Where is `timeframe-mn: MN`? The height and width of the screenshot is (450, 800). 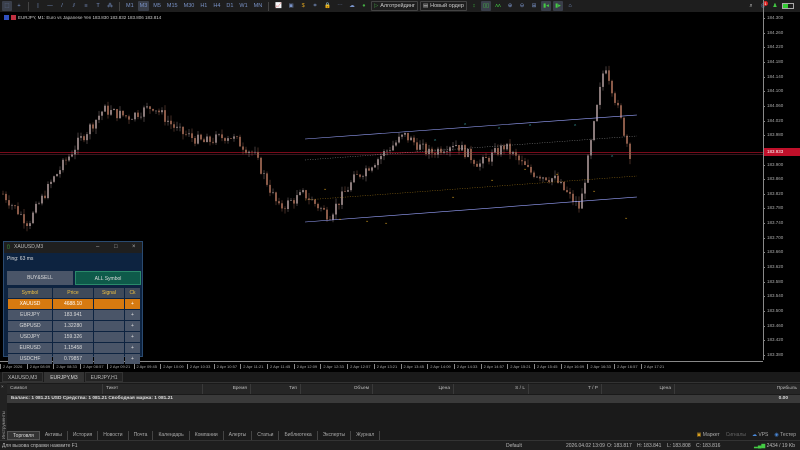 timeframe-mn: MN is located at coordinates (258, 6).